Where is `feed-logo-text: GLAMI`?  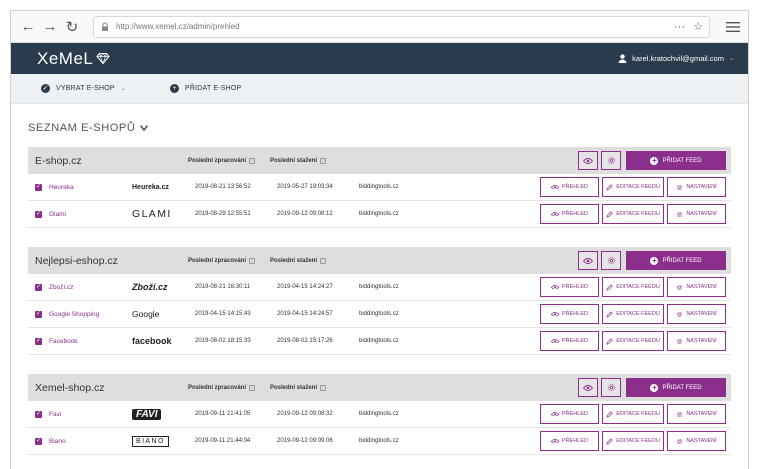 feed-logo-text: GLAMI is located at coordinates (152, 214).